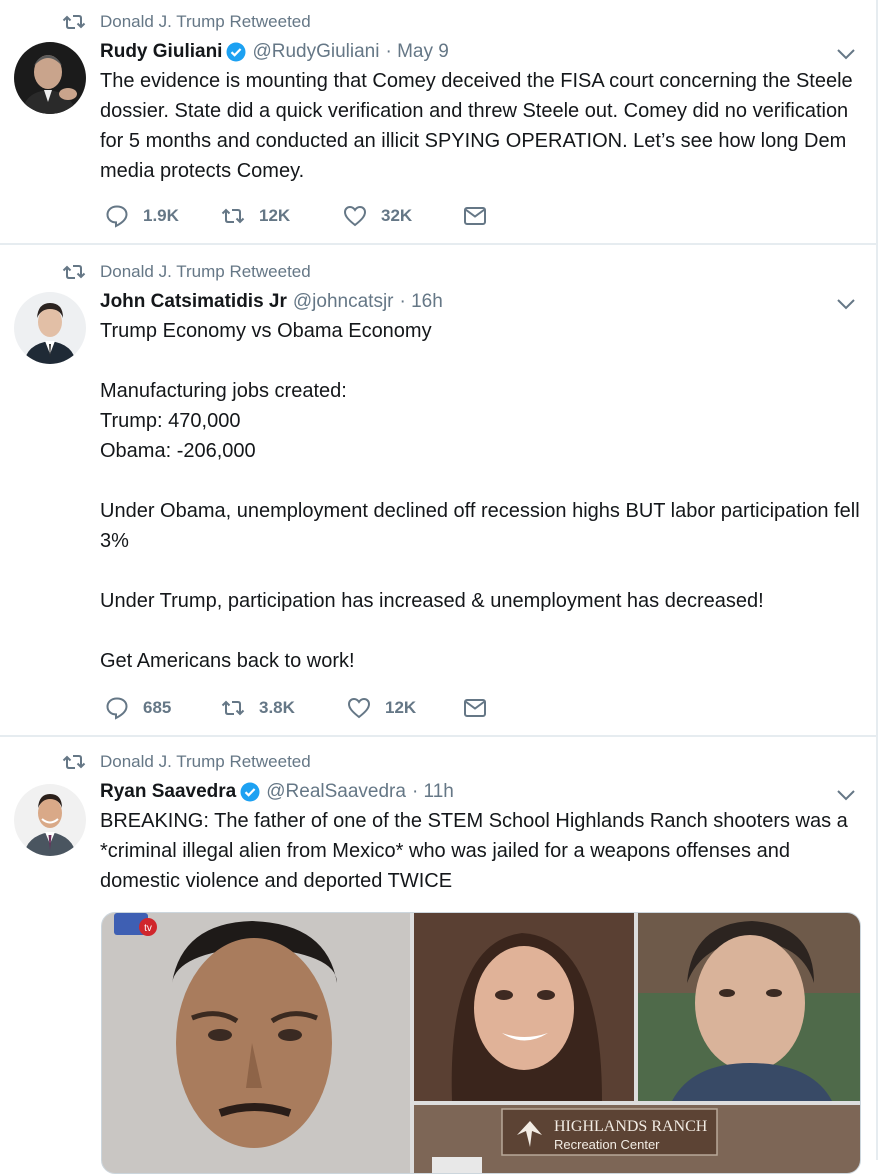 The width and height of the screenshot is (878, 1174). Describe the element at coordinates (161, 52) in the screenshot. I see `display-name: Rudy Giuliani` at that location.